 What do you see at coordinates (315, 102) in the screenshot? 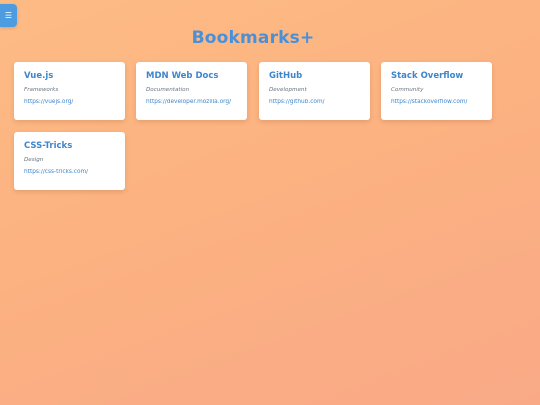
I see `bookmark-url-link: https://github.com/` at bounding box center [315, 102].